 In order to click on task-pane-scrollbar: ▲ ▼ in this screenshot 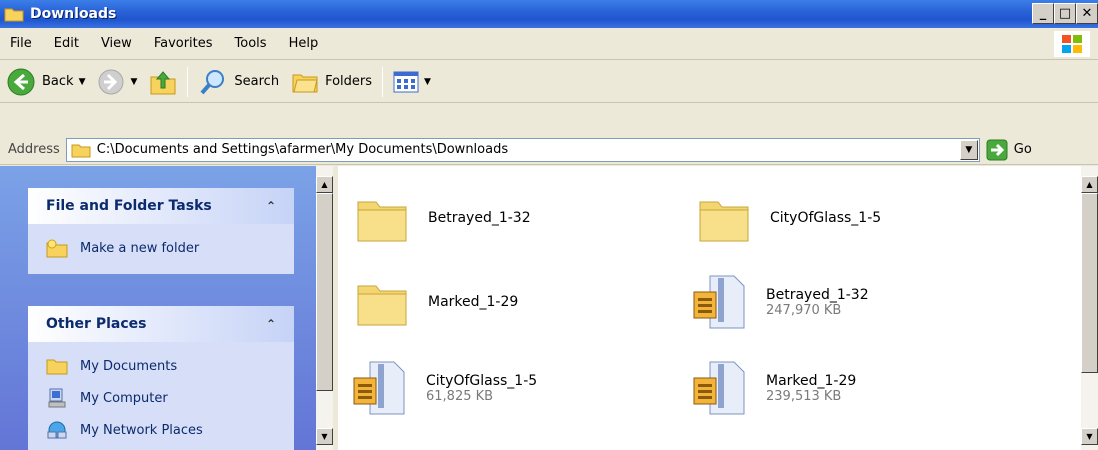, I will do `click(324, 308)`.